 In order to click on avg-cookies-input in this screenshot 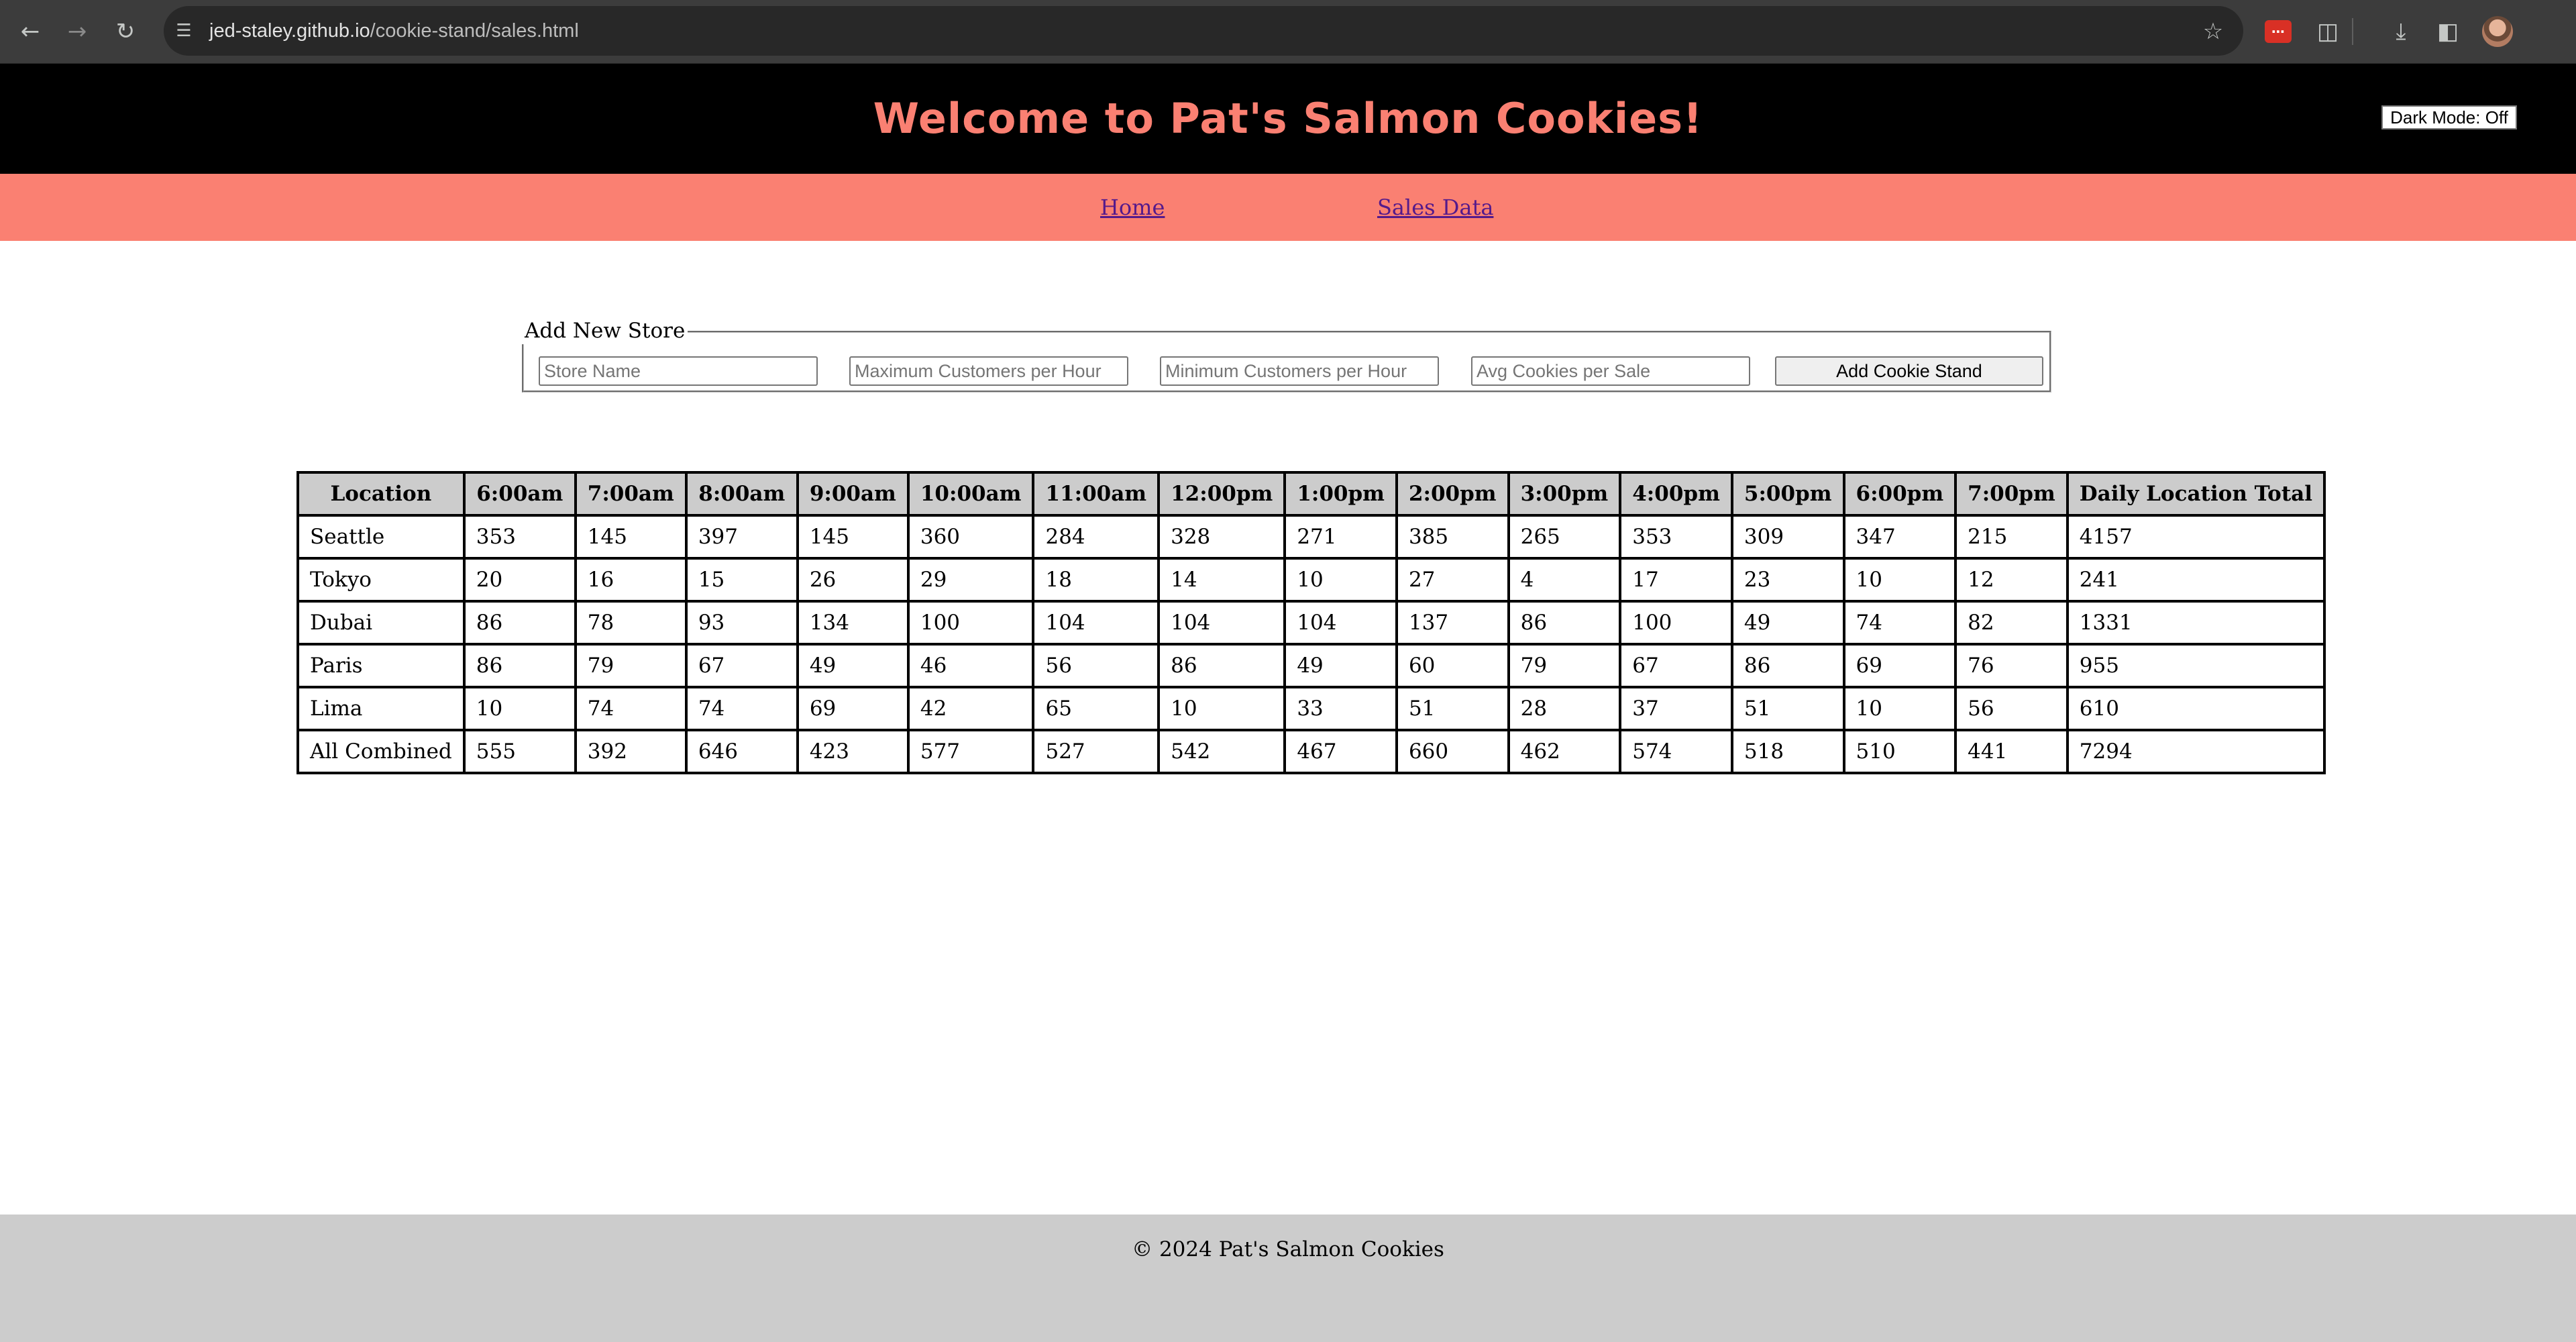, I will do `click(1610, 371)`.